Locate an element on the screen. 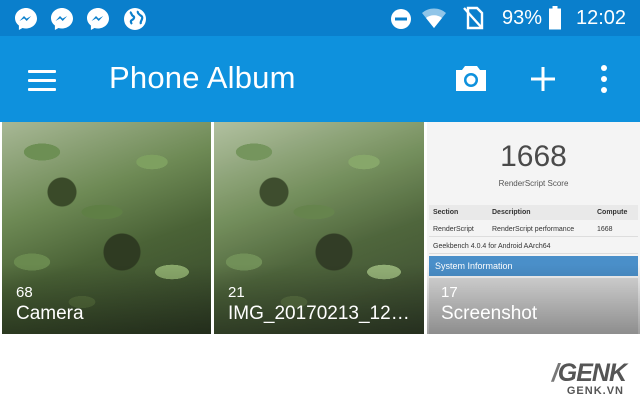  table-row: Geekbench 4.0.4 for Android AArch64 is located at coordinates (533, 246).